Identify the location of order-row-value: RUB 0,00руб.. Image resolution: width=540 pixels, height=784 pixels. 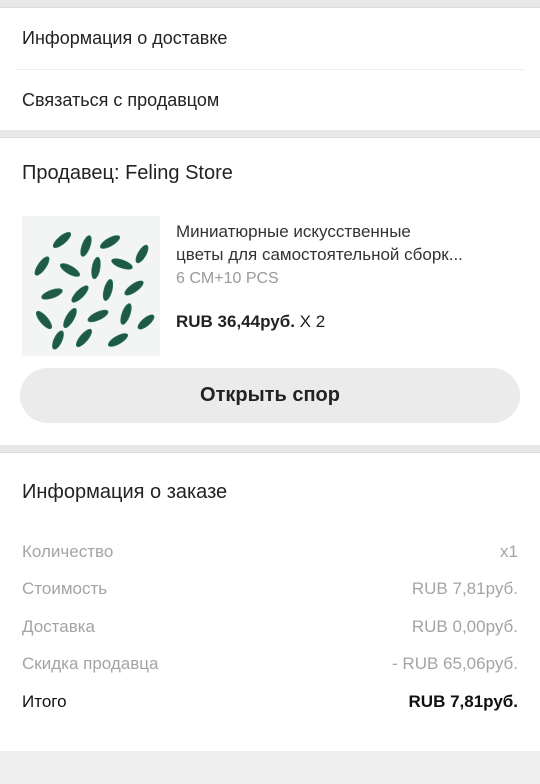
(464, 626).